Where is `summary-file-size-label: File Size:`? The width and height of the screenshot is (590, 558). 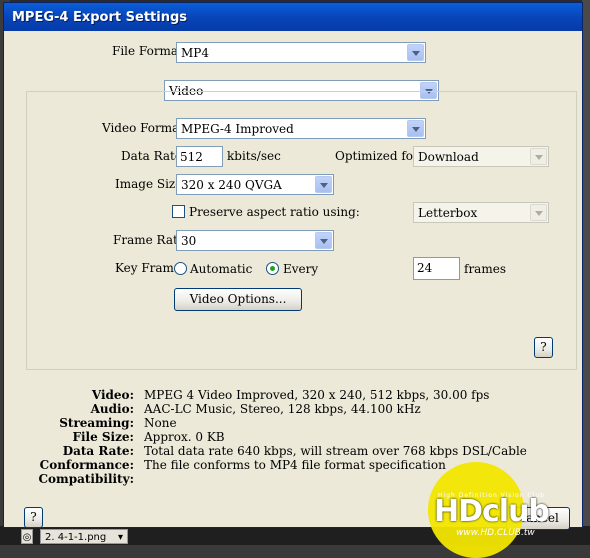
summary-file-size-label: File Size: is located at coordinates (103, 437).